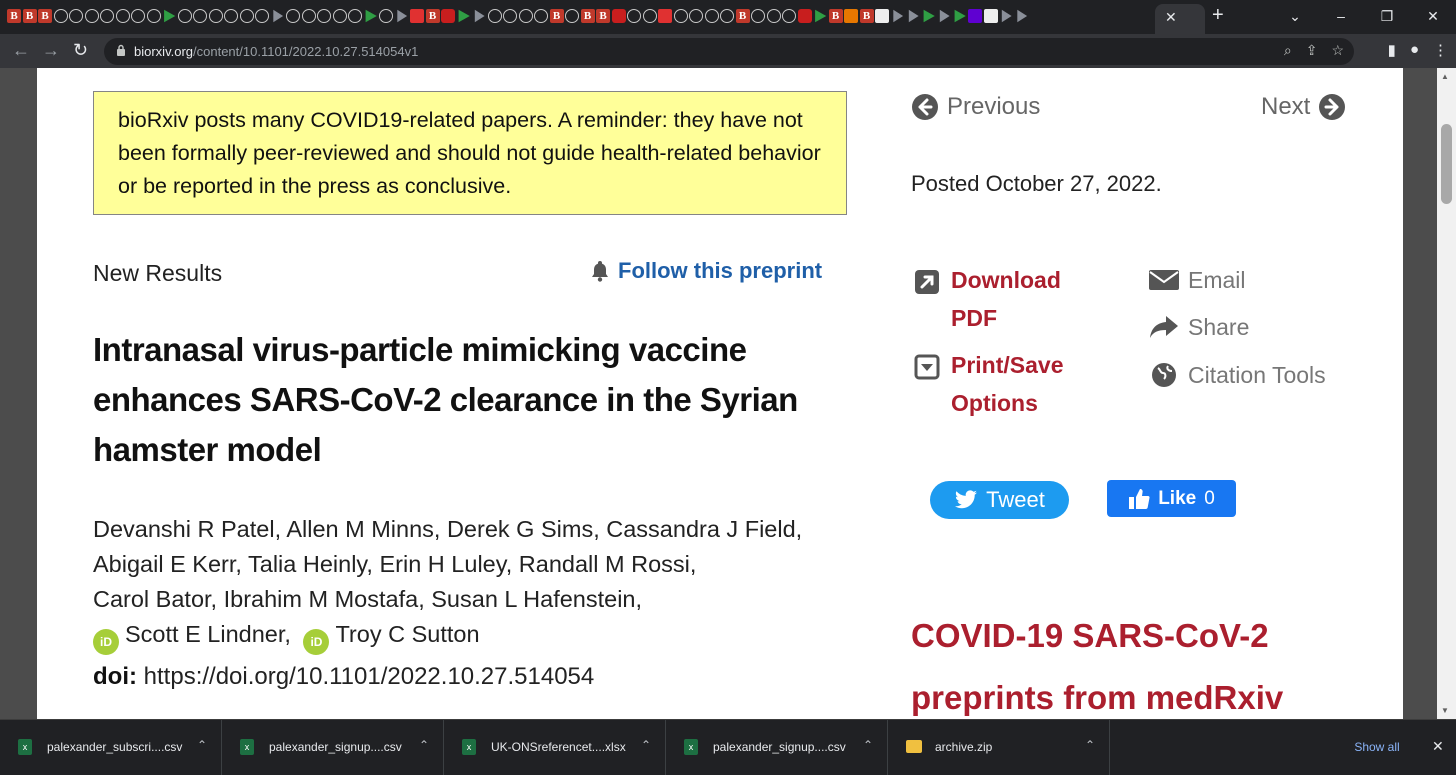  I want to click on side-panel-icon: ▮, so click(1392, 50).